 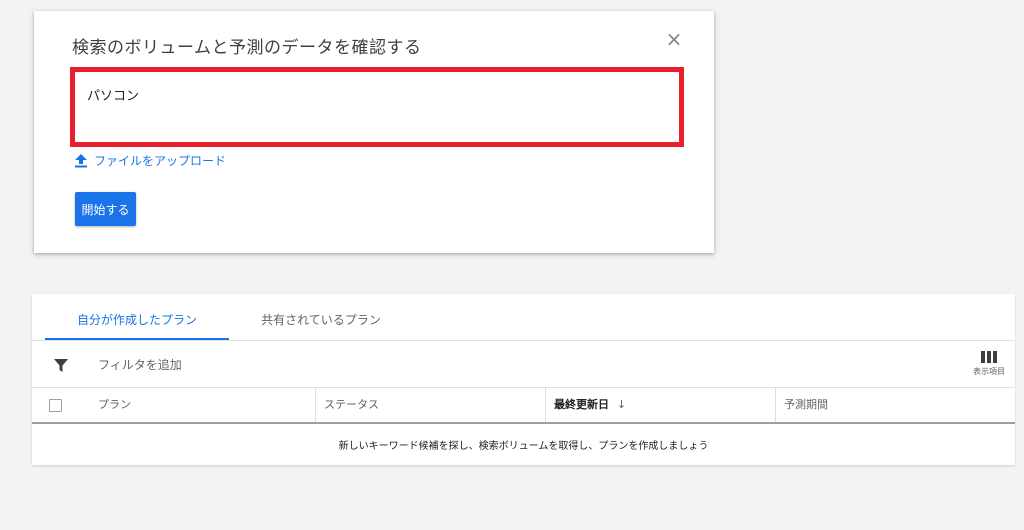 What do you see at coordinates (160, 161) in the screenshot?
I see `upload-link-label: ファイルをアップロード` at bounding box center [160, 161].